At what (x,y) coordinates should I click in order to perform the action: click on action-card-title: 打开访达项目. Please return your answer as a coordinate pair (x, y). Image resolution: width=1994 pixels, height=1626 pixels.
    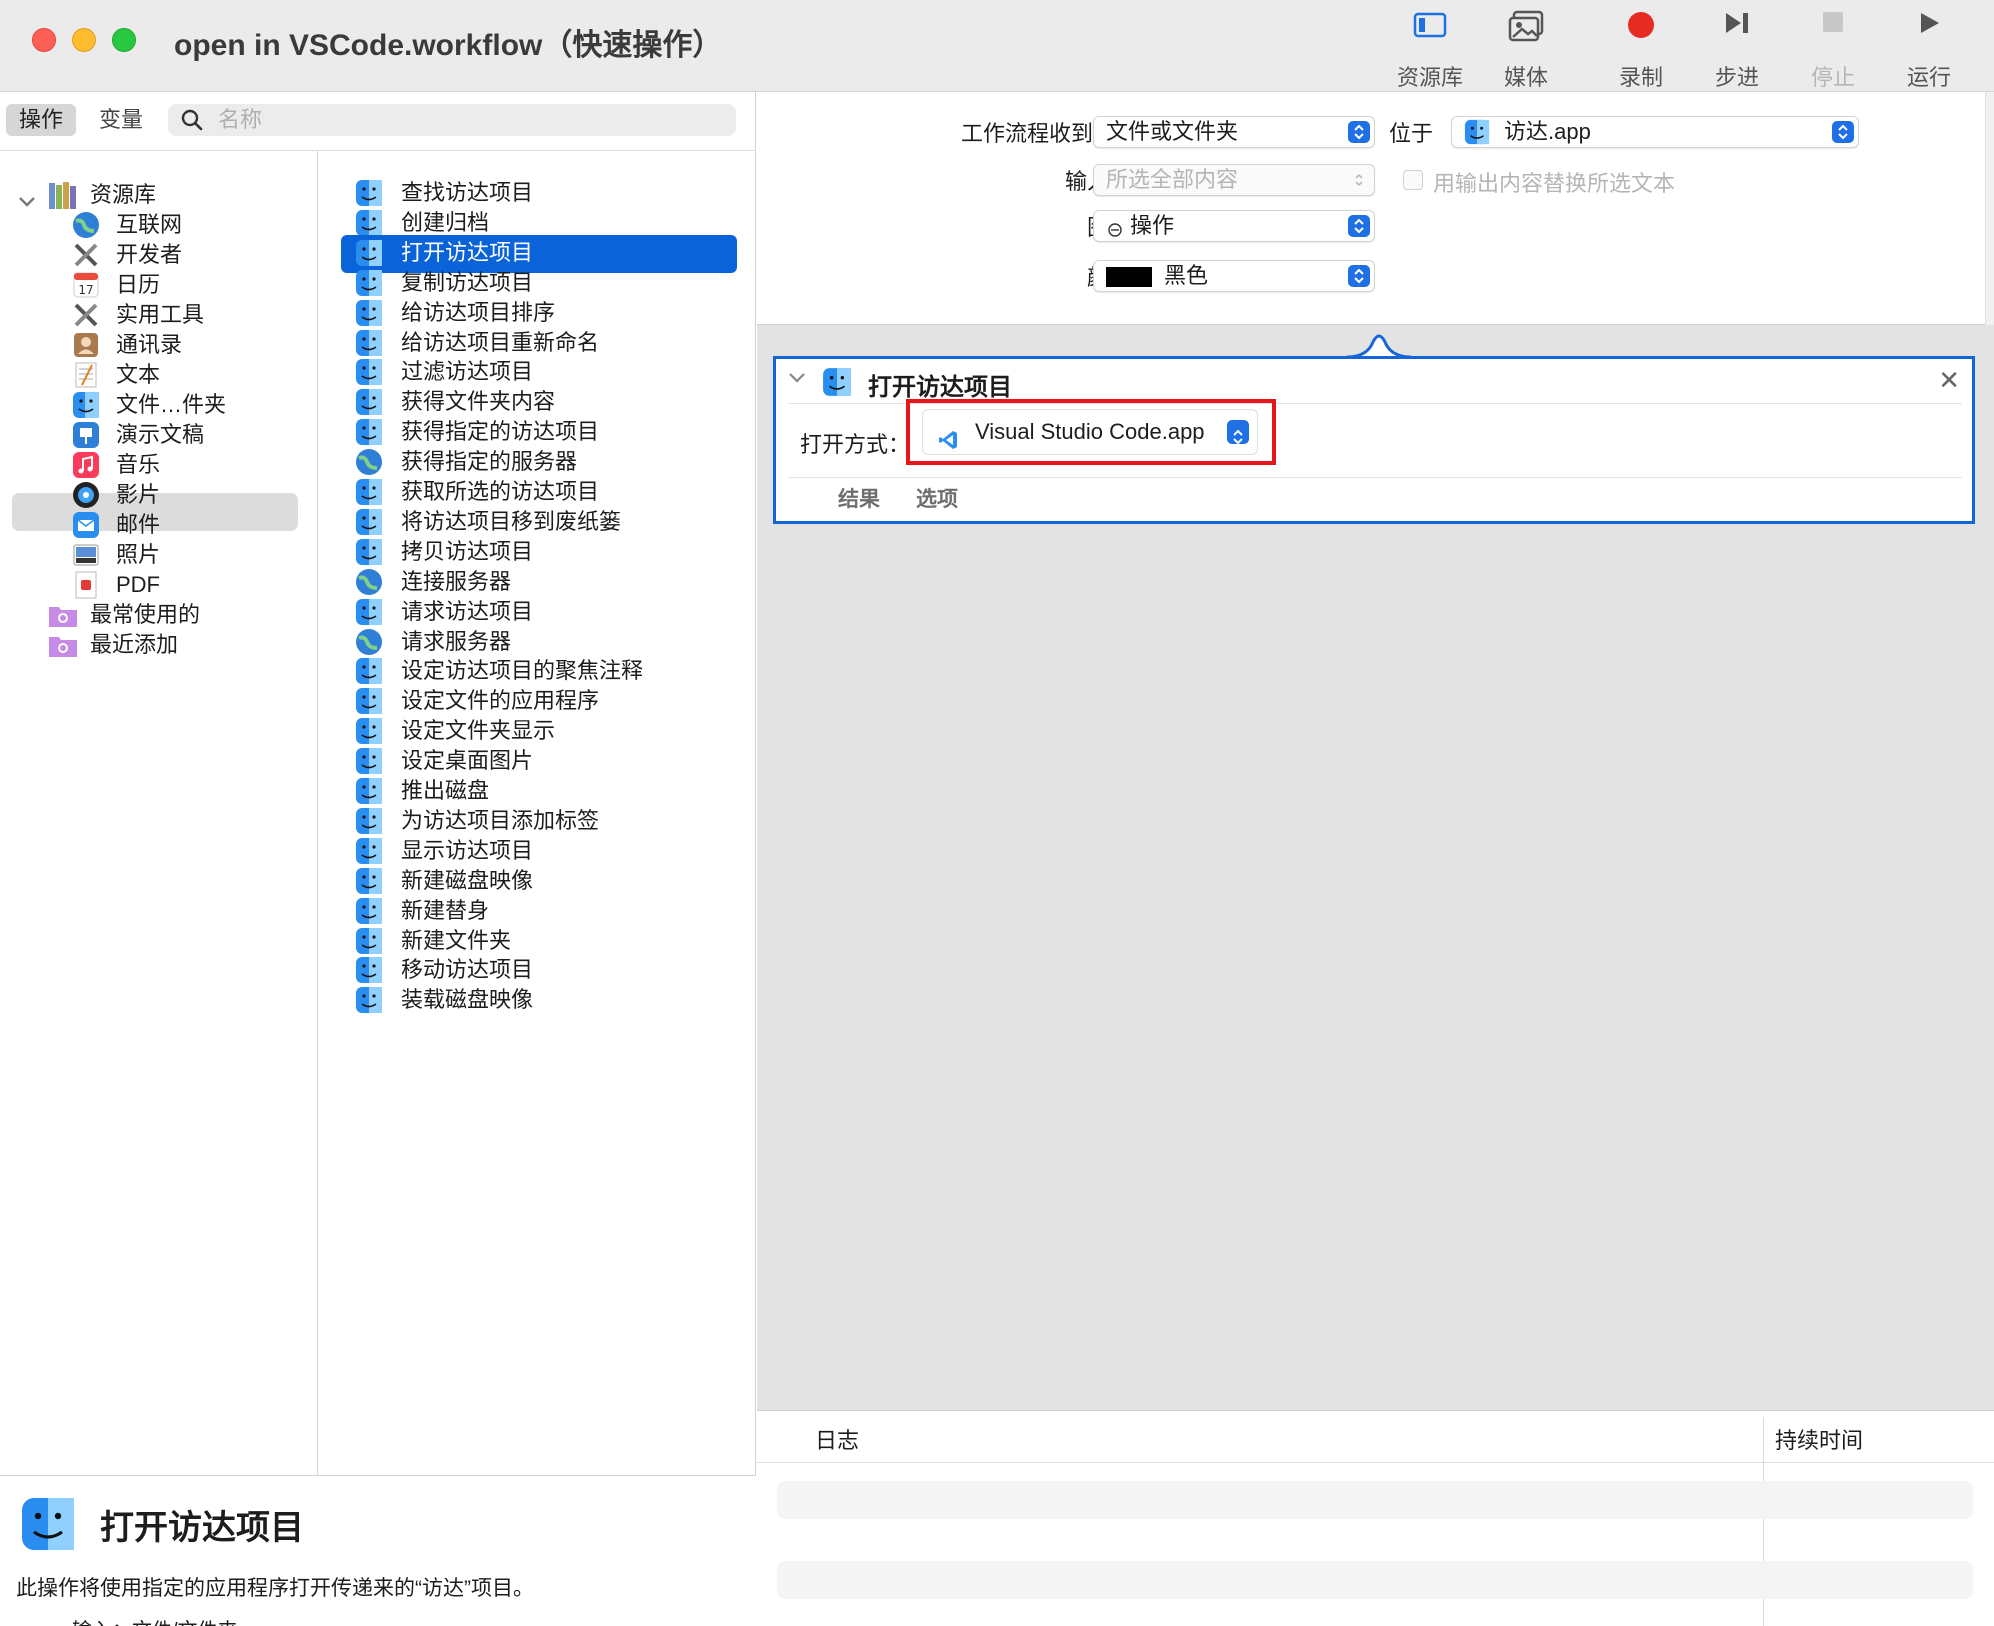
    Looking at the image, I should click on (940, 387).